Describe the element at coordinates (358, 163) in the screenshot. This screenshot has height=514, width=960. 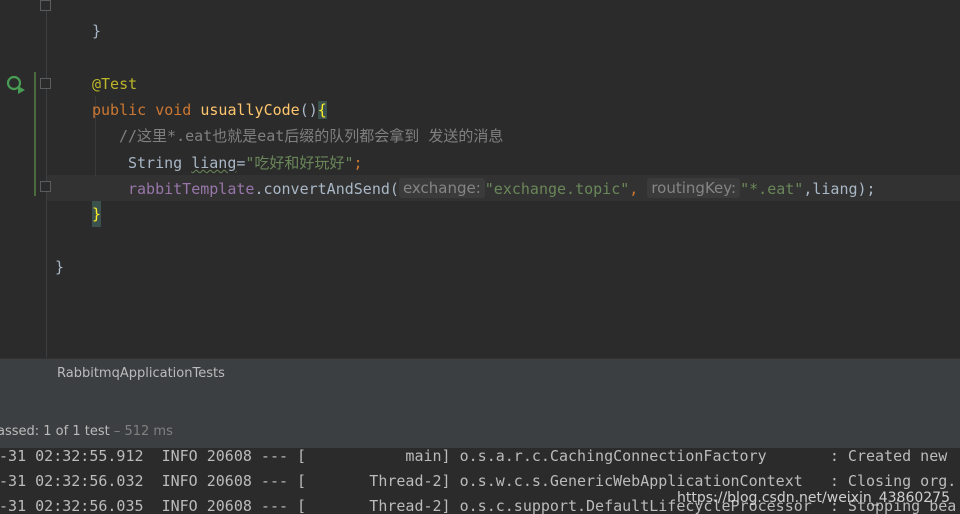
I see `semicolon: ;` at that location.